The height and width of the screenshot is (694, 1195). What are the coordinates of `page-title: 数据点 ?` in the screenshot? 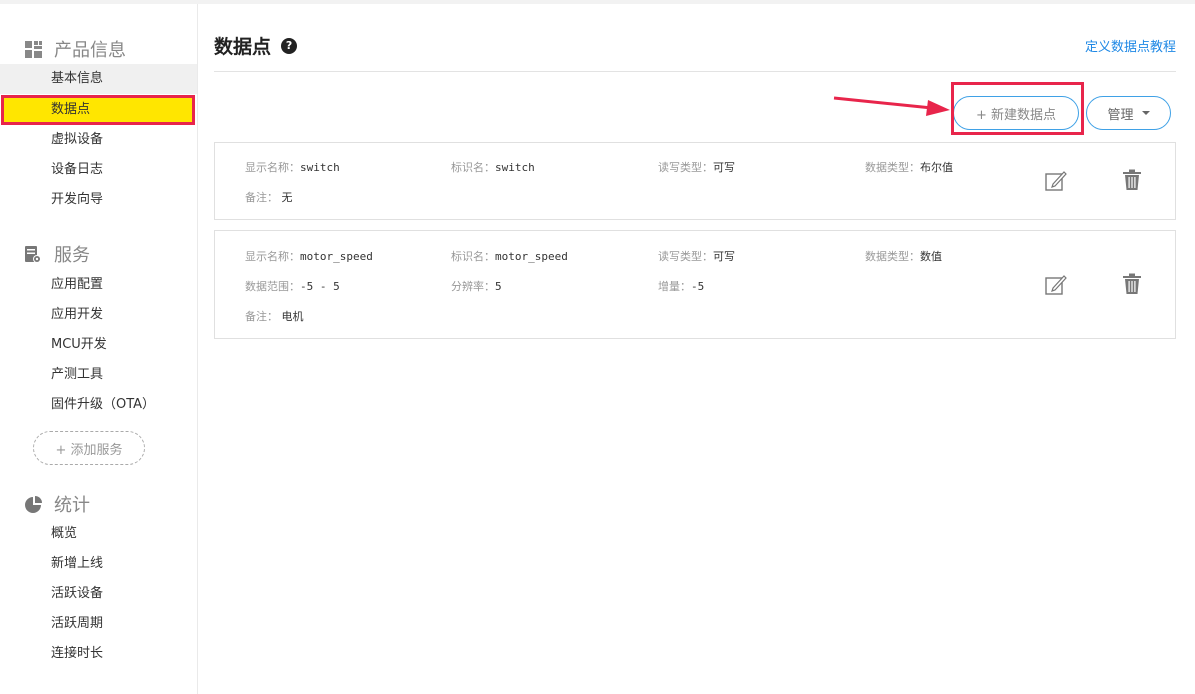 It's located at (256, 45).